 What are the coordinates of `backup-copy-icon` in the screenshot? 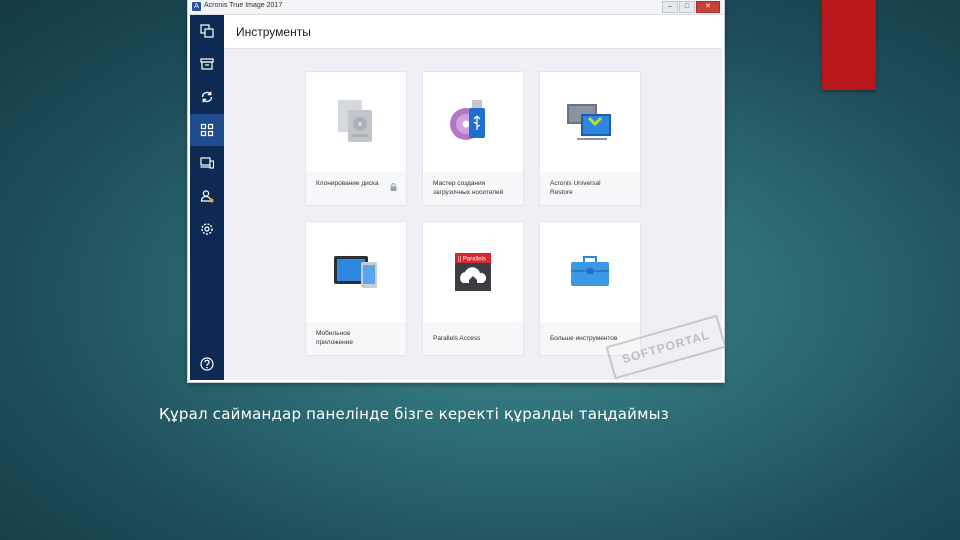 It's located at (207, 31).